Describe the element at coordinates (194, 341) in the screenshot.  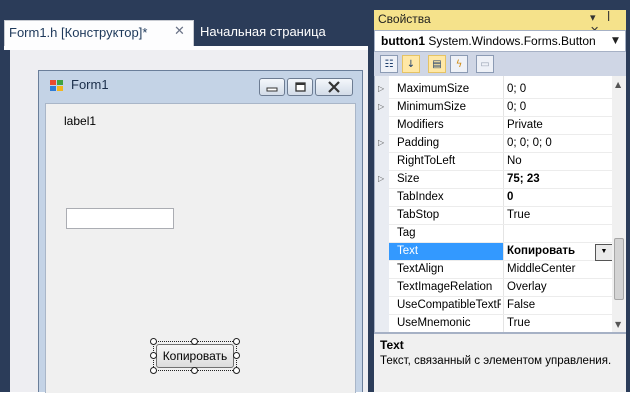
I see `resize-handle-n` at that location.